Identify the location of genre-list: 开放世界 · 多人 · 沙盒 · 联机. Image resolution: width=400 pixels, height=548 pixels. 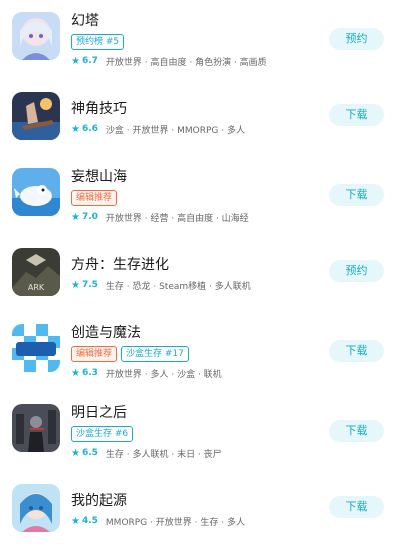
(163, 374).